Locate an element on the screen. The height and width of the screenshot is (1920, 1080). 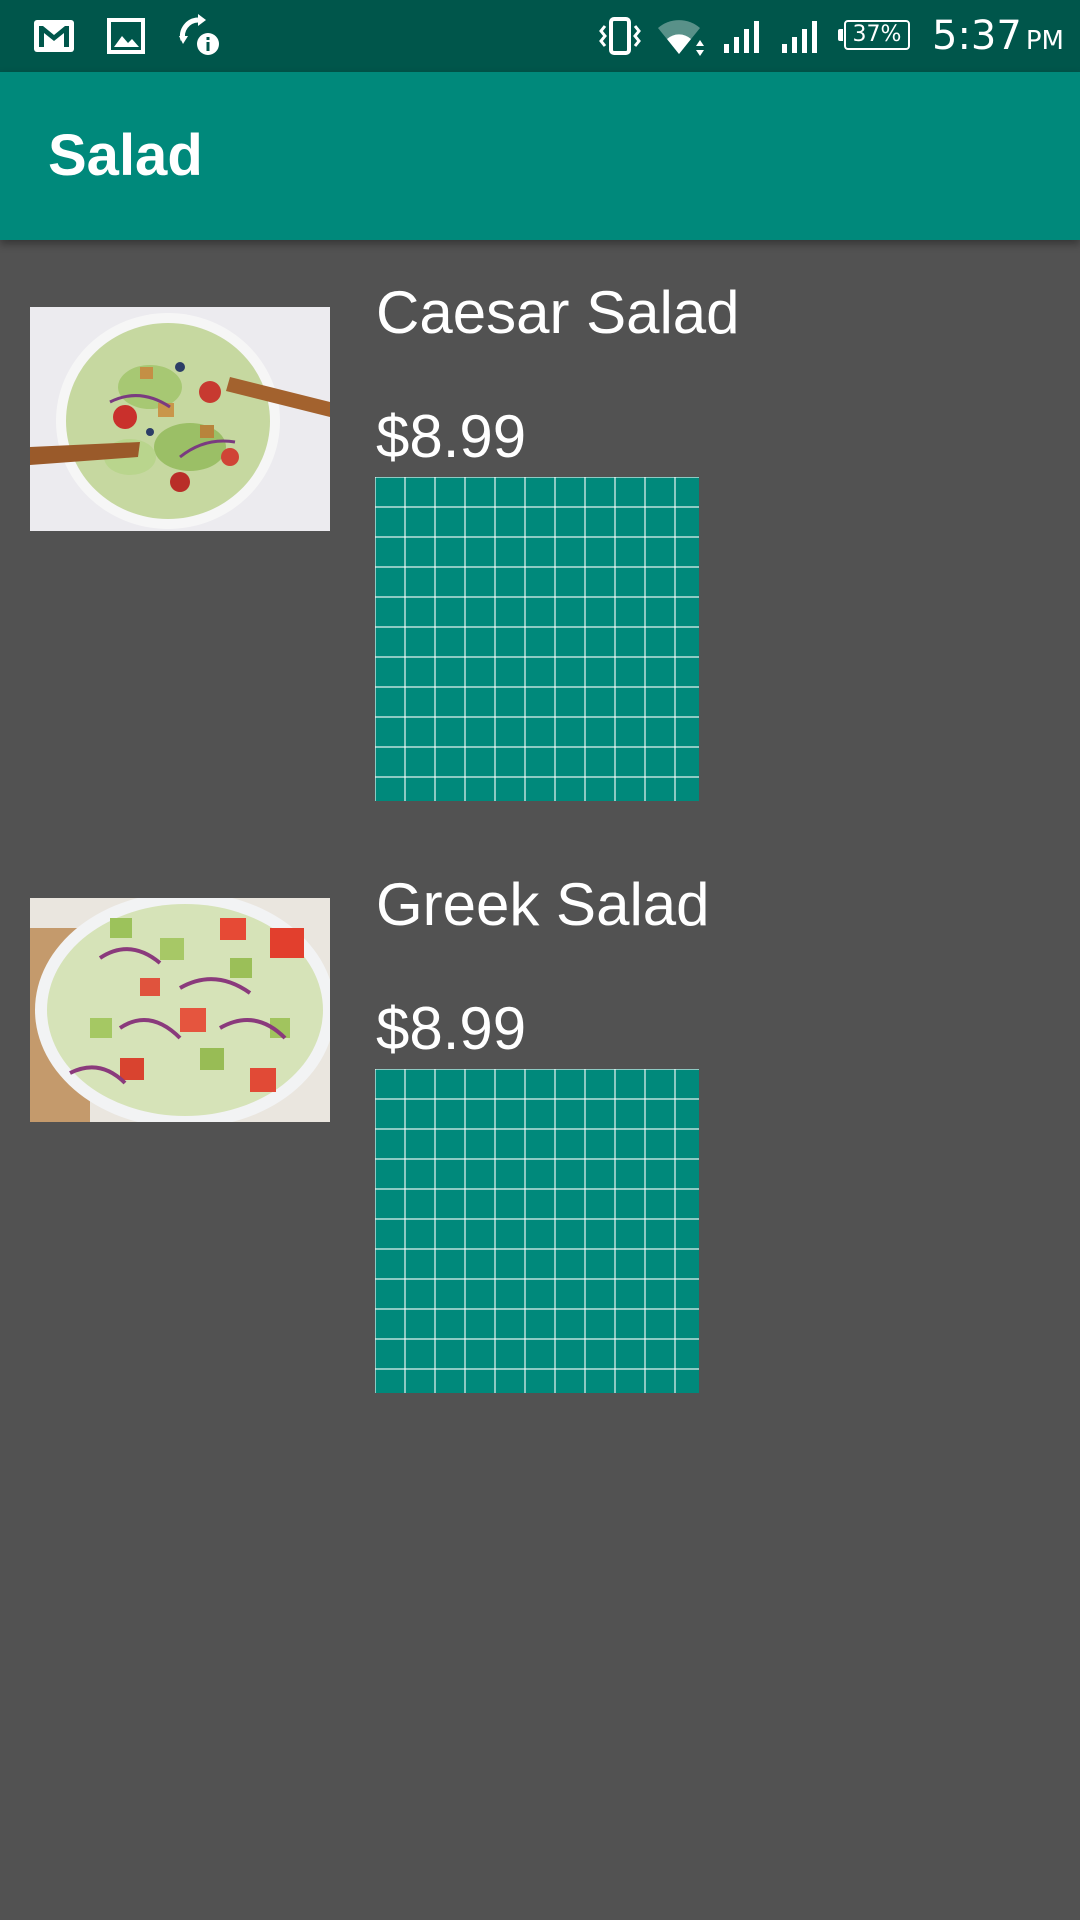
greek-salad-photo is located at coordinates (180, 1010).